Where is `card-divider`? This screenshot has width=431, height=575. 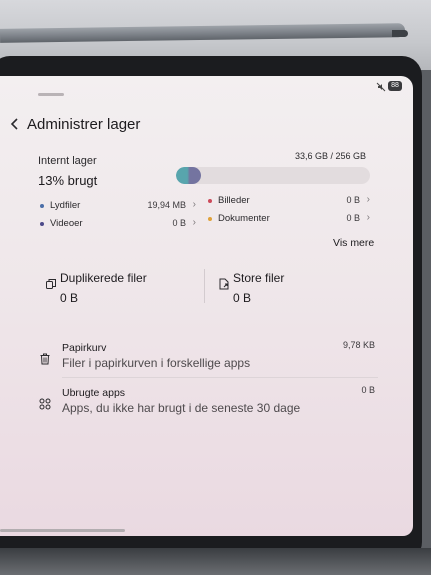 card-divider is located at coordinates (204, 286).